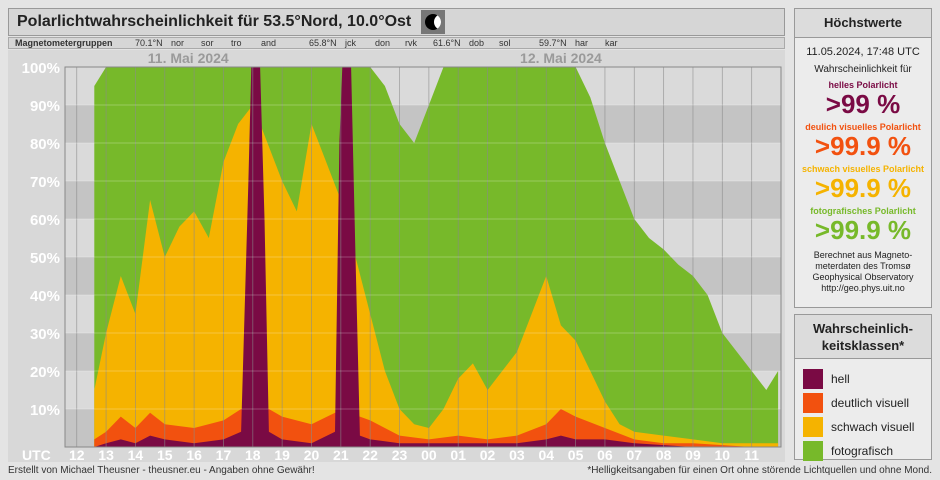  Describe the element at coordinates (45, 410) in the screenshot. I see `y-tick-label: 10%` at that location.